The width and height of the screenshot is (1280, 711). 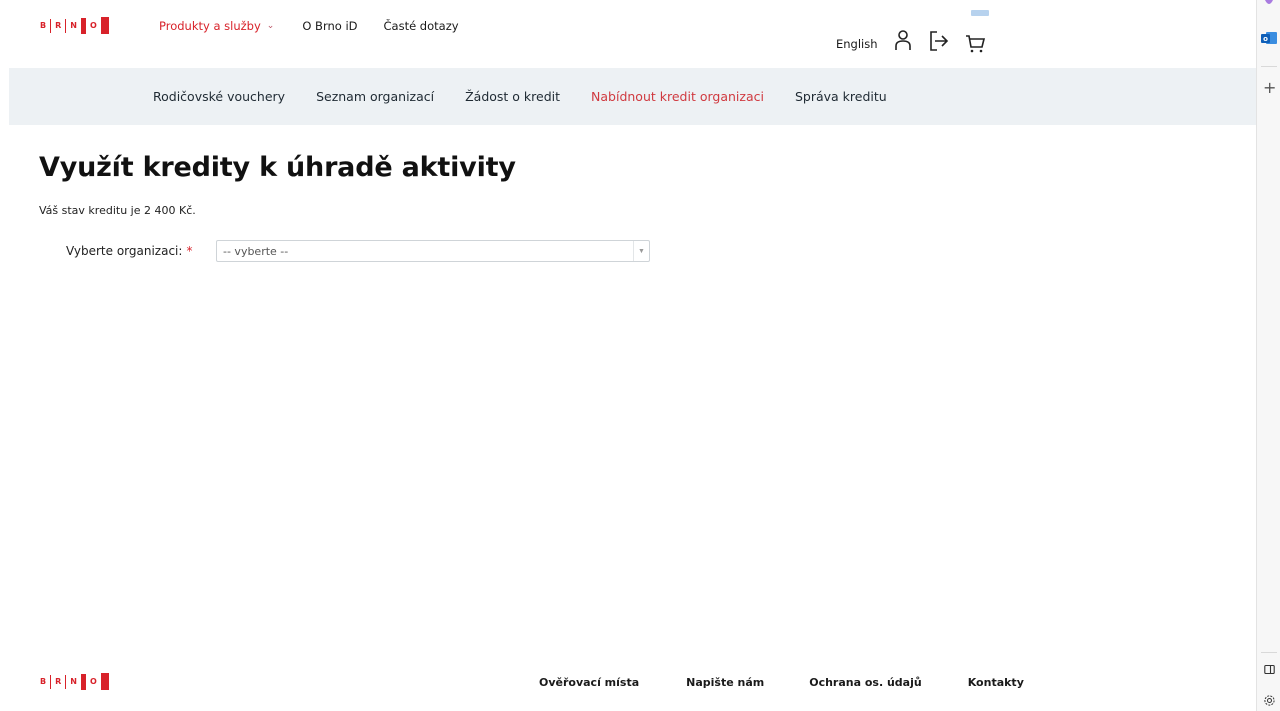 I want to click on copilot-icon, so click(x=1269, y=4).